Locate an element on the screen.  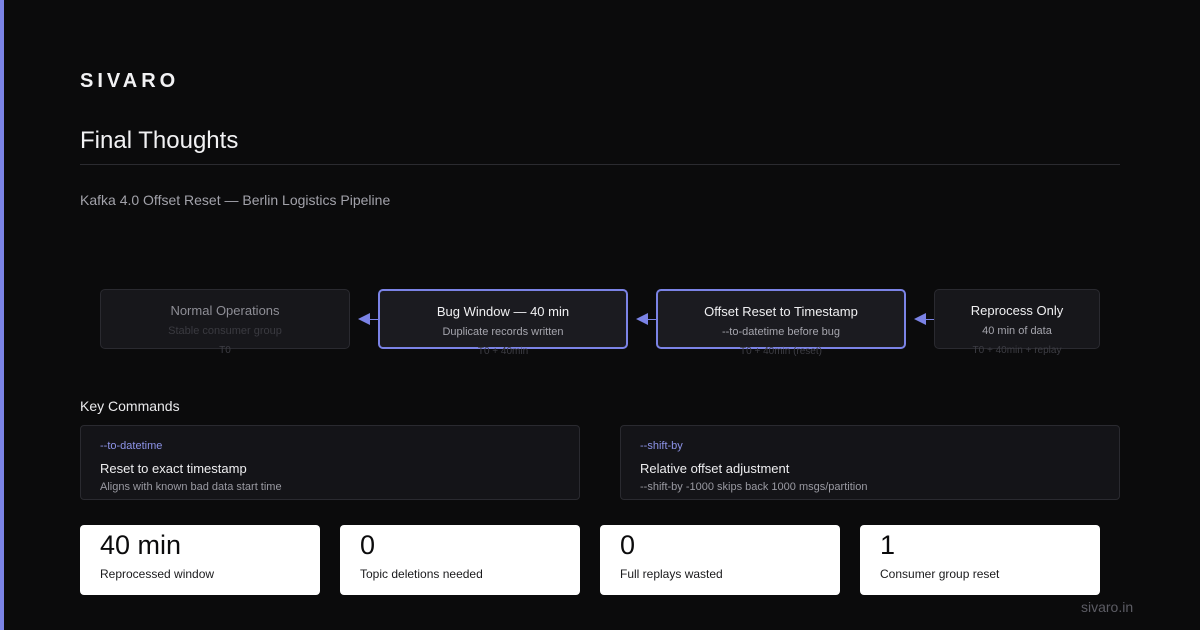
key-commands-heading: Key Commands is located at coordinates (130, 406).